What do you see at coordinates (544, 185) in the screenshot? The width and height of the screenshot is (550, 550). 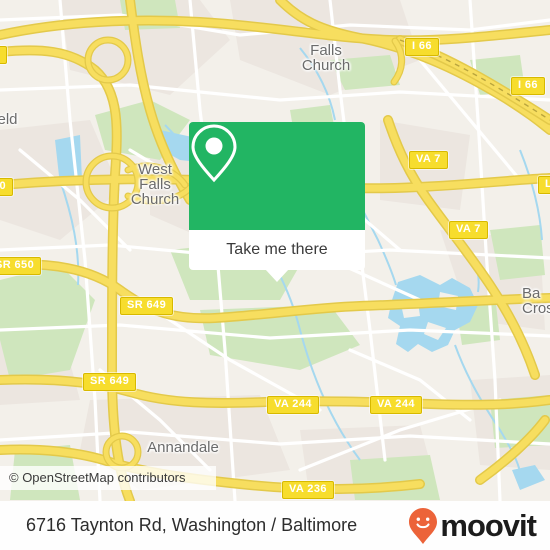 I see `shield-va-7-edge: L` at bounding box center [544, 185].